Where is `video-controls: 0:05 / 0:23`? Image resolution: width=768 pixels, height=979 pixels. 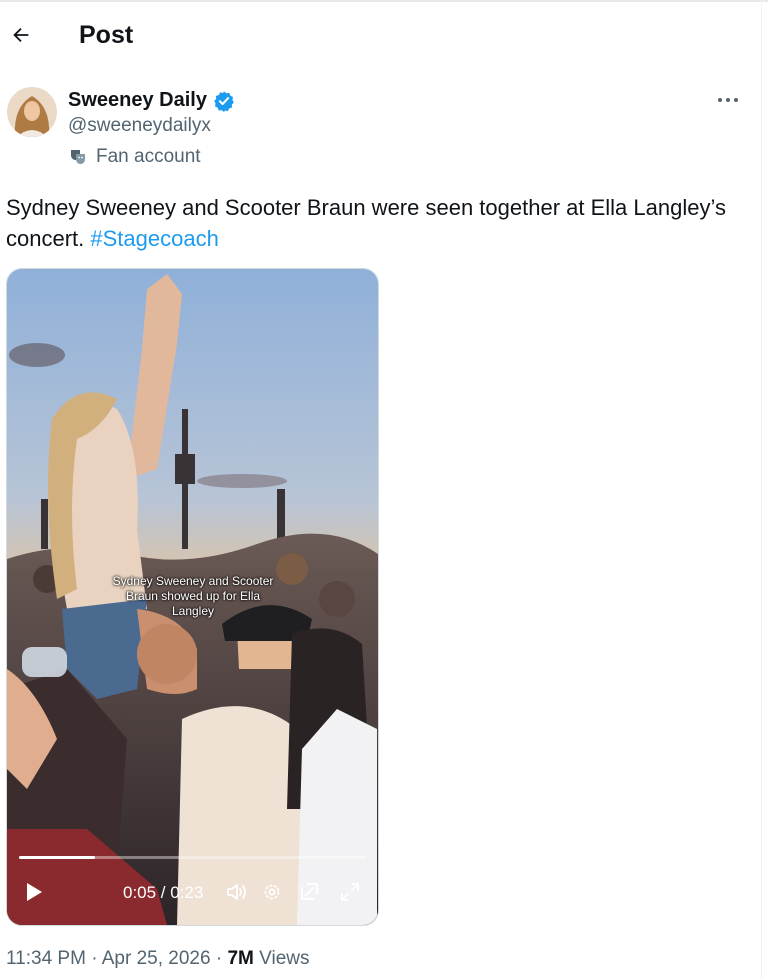
video-controls: 0:05 / 0:23 is located at coordinates (192, 892).